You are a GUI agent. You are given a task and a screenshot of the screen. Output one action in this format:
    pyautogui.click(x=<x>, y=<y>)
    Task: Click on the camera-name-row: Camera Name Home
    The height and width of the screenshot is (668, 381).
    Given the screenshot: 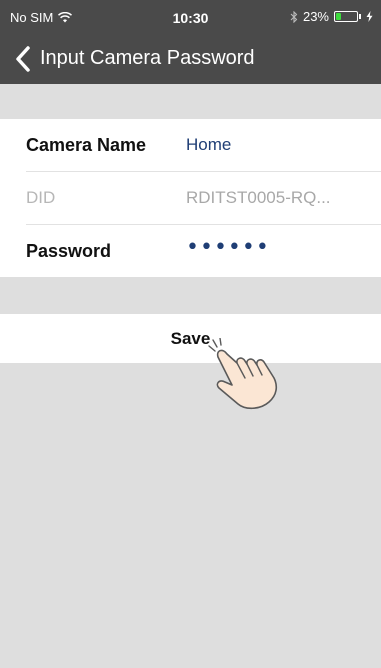 What is the action you would take?
    pyautogui.click(x=190, y=145)
    